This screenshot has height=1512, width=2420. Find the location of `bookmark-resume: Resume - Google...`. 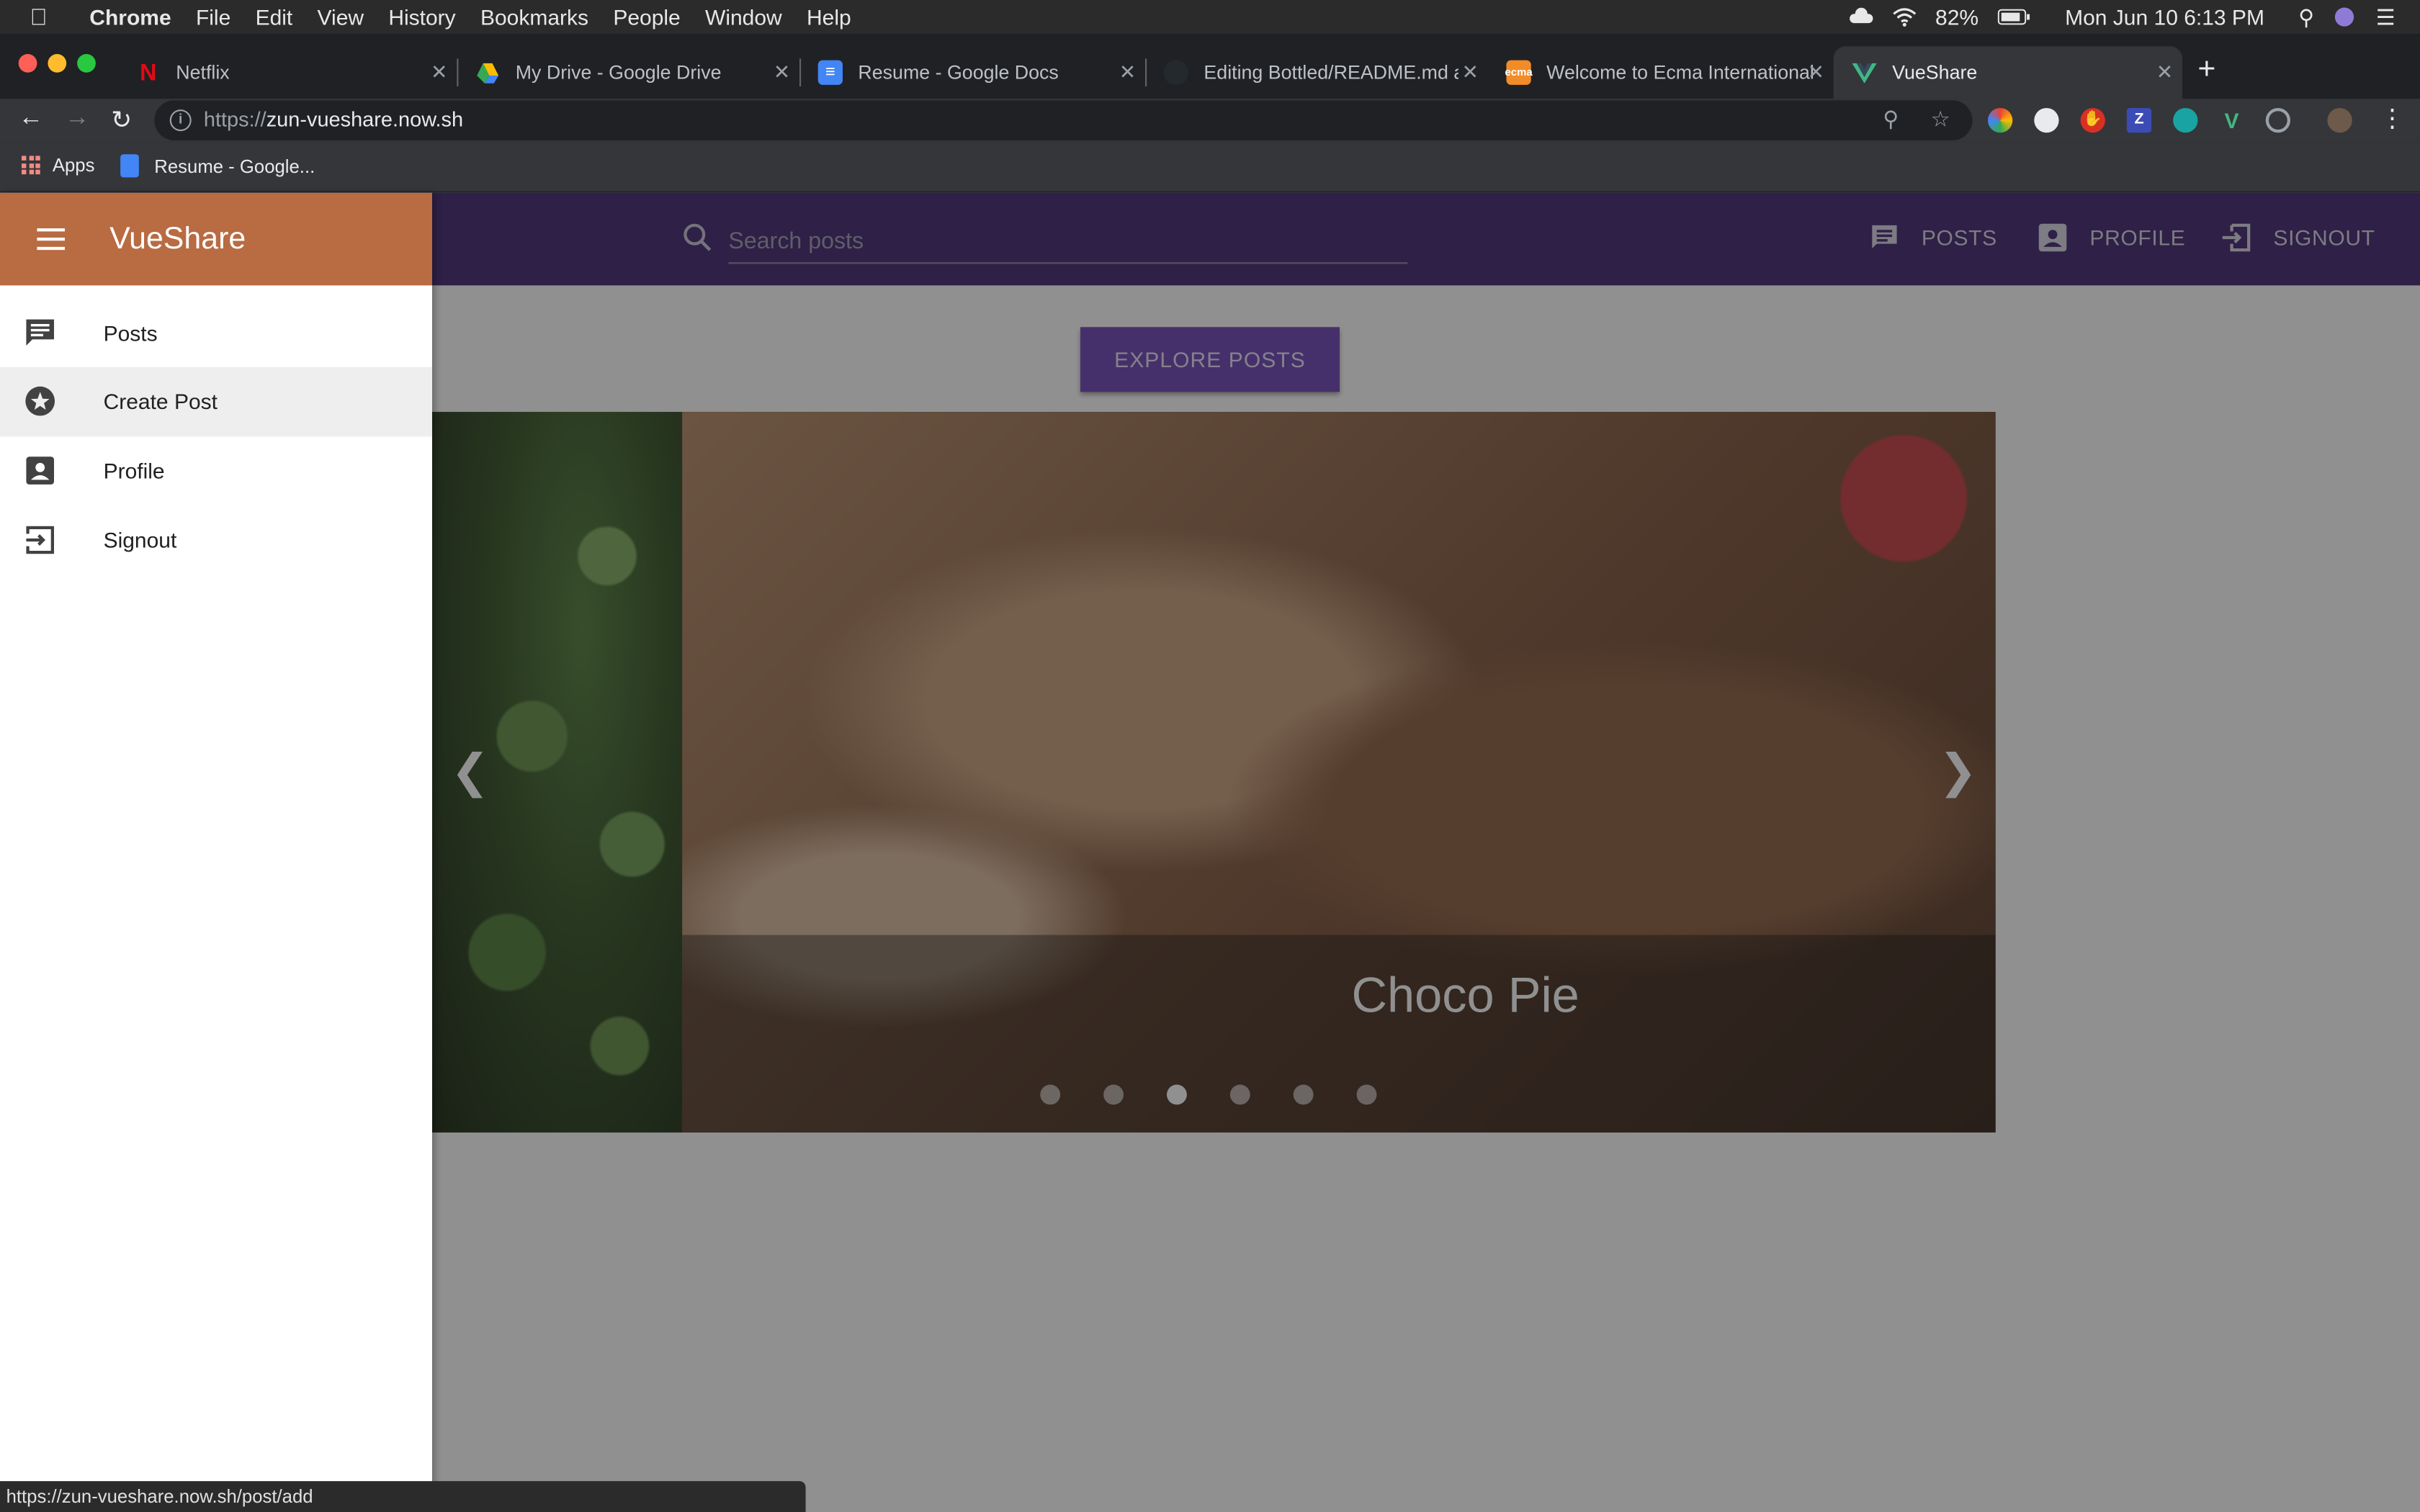

bookmark-resume: Resume - Google... is located at coordinates (218, 166).